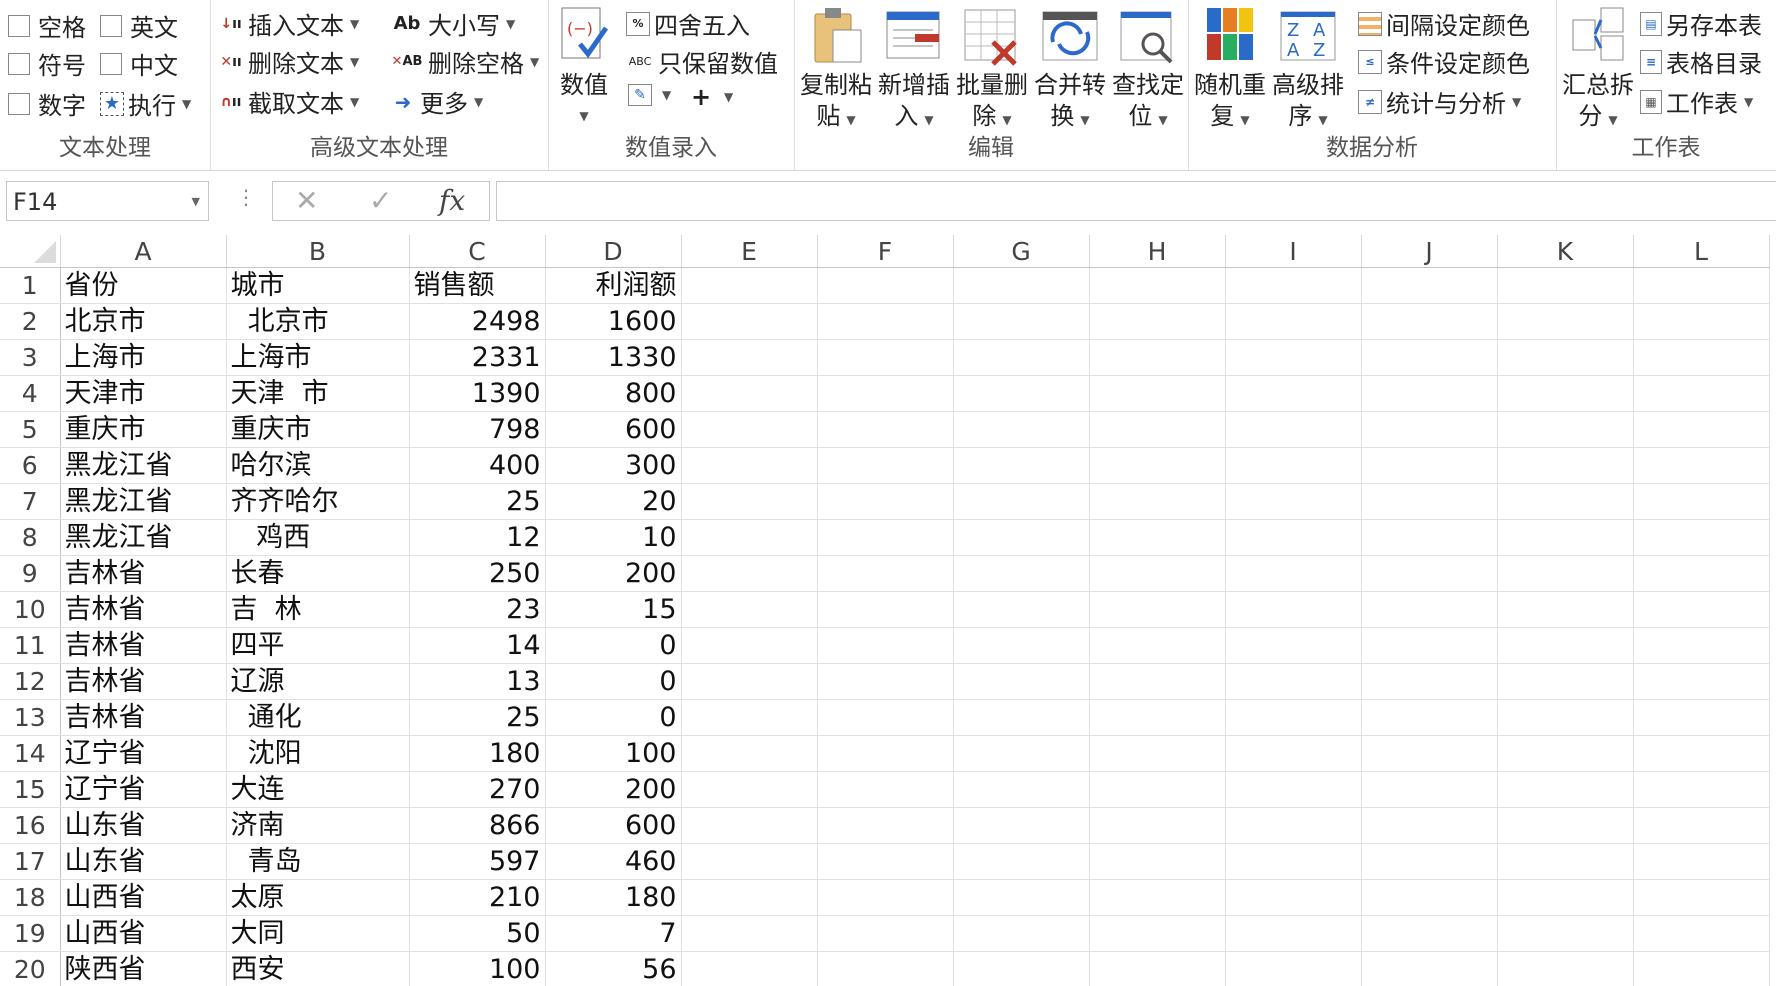 This screenshot has width=1776, height=986. I want to click on column-header-e: E, so click(749, 251).